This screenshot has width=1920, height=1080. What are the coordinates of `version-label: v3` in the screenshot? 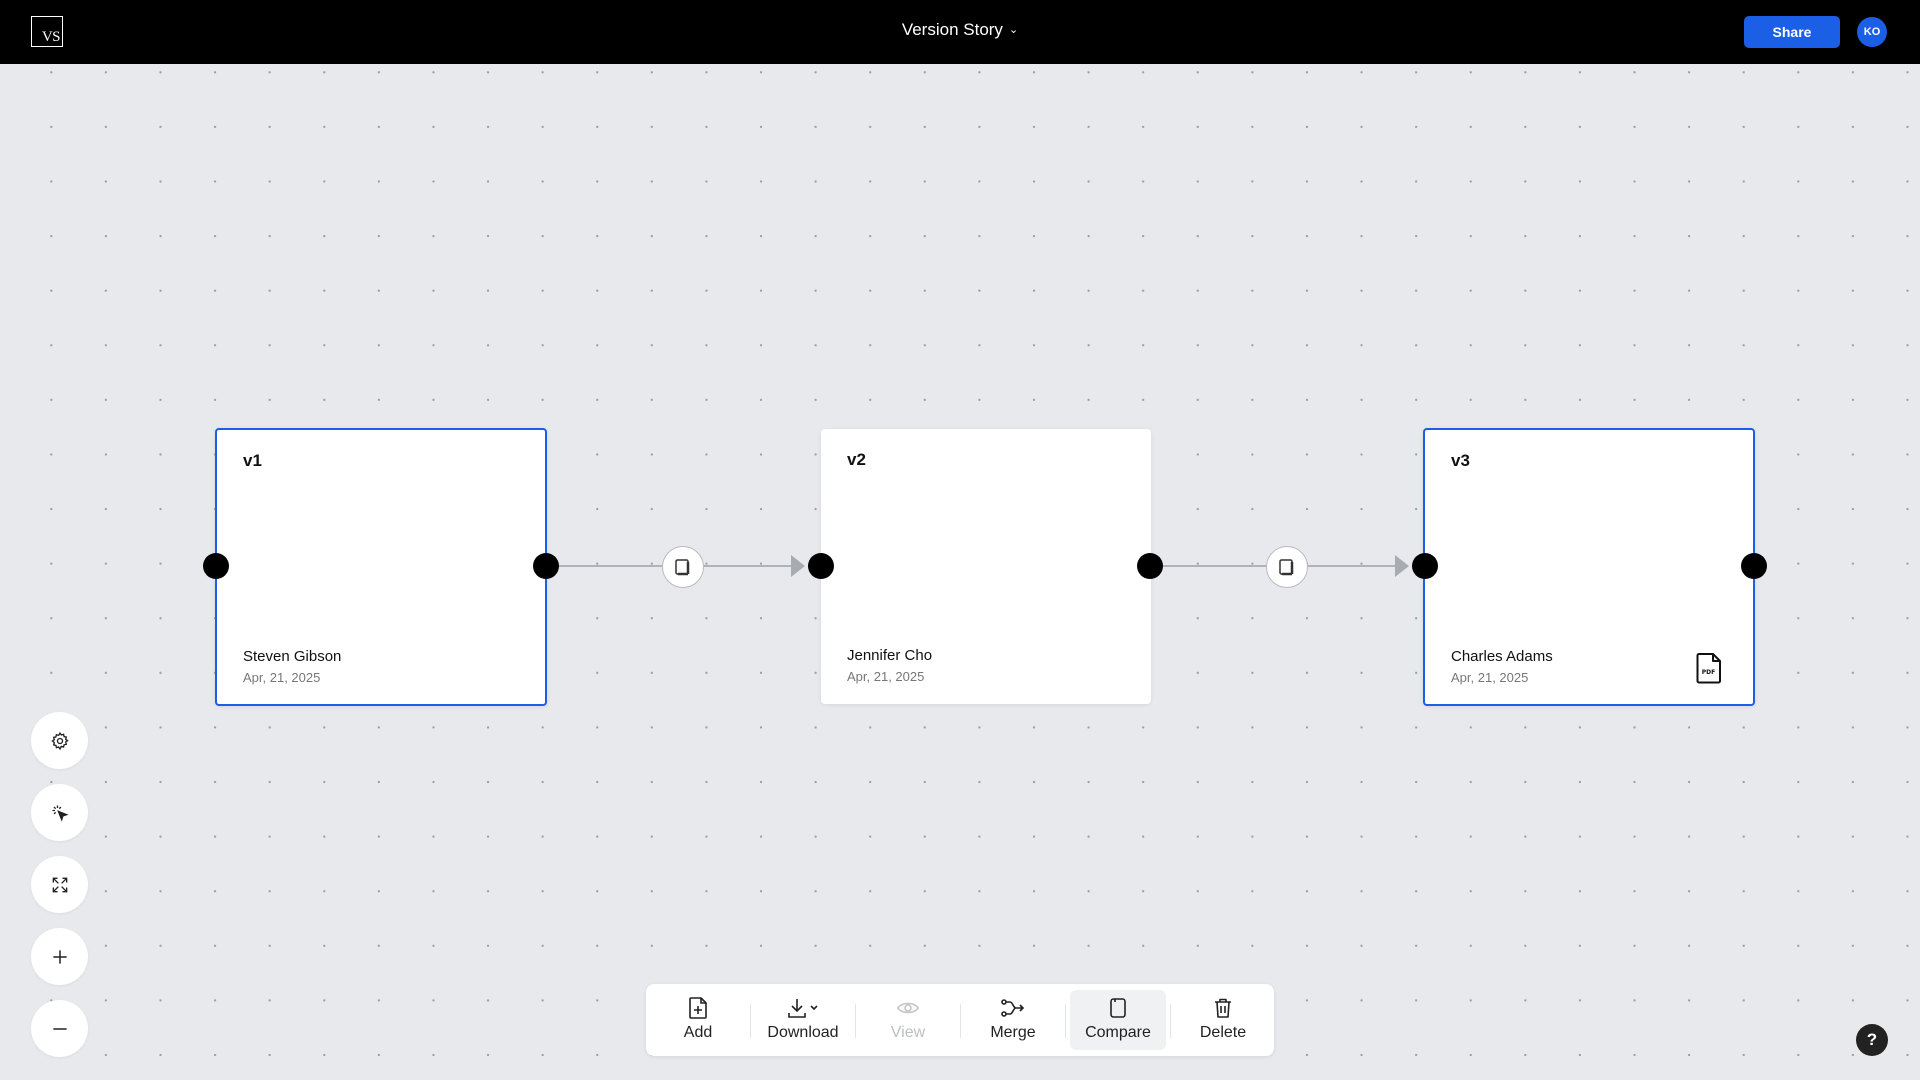 It's located at (1460, 460).